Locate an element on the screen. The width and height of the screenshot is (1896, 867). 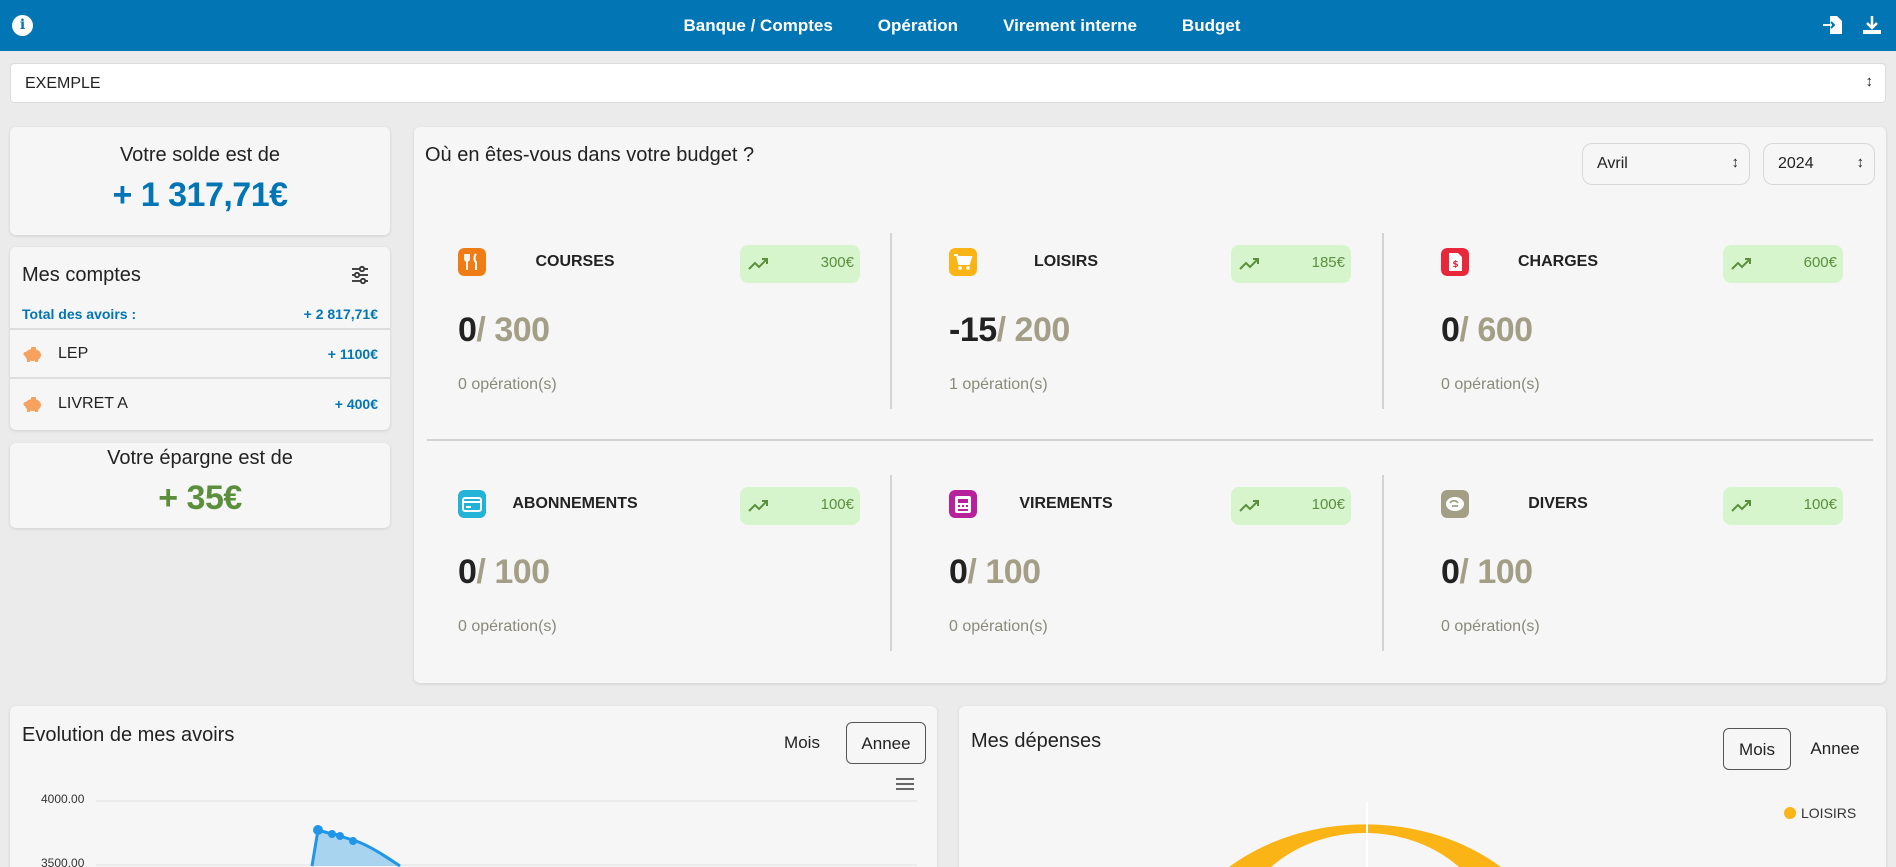
solde-title: Votre solde est de is located at coordinates (200, 155).